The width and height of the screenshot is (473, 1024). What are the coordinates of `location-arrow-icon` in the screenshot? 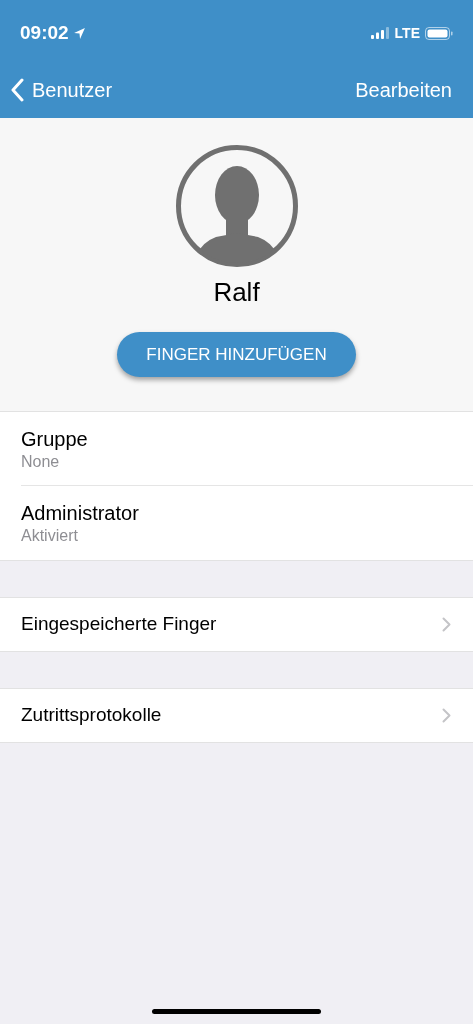 It's located at (79, 33).